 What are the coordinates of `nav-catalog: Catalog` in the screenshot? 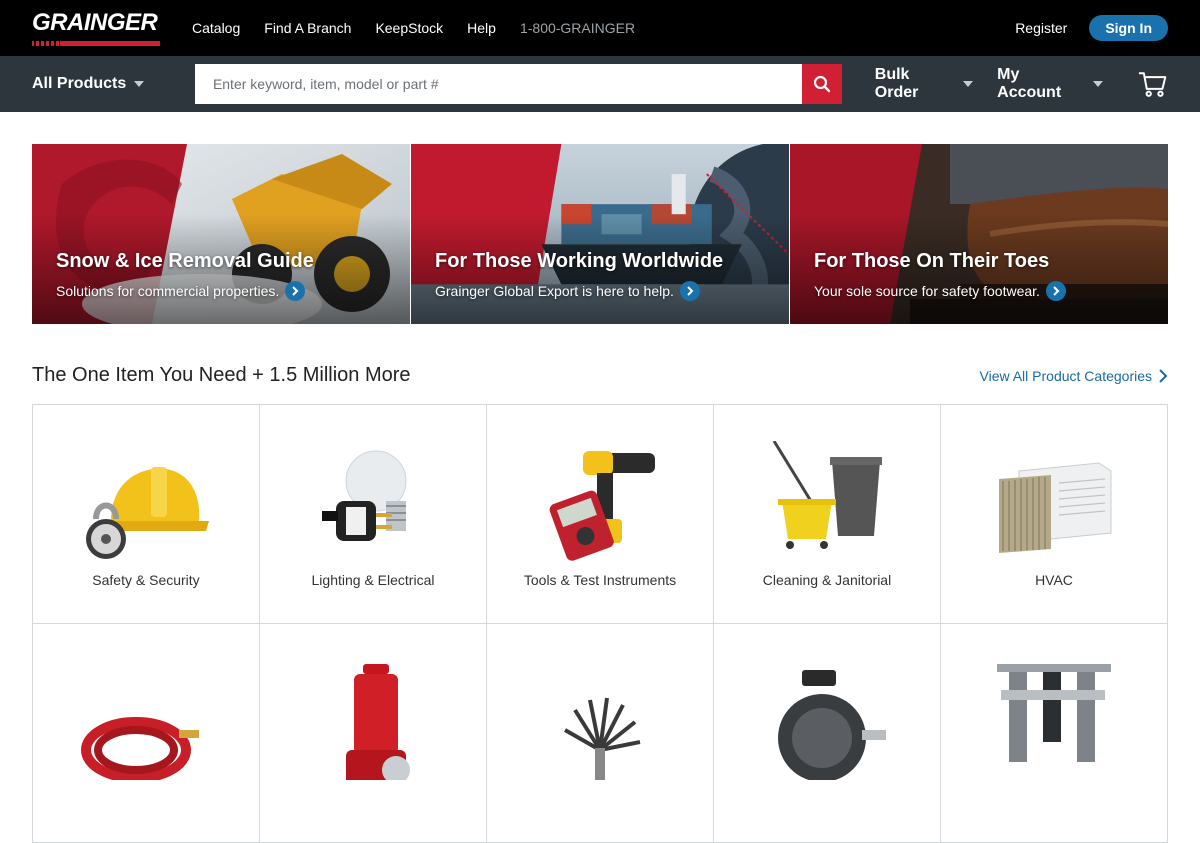 It's located at (216, 28).